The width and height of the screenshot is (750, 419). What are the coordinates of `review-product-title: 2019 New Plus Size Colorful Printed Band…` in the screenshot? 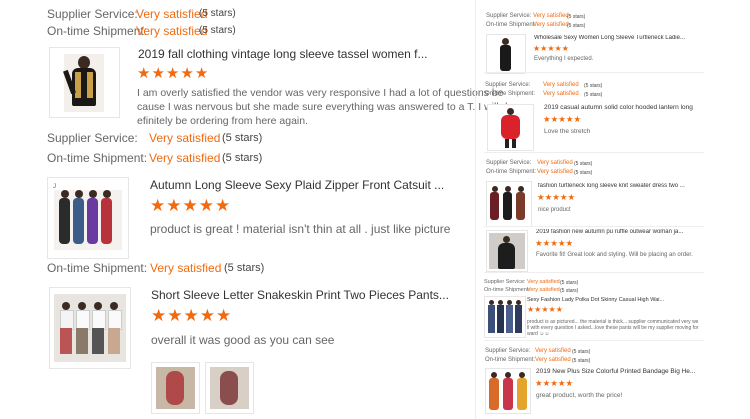 It's located at (616, 371).